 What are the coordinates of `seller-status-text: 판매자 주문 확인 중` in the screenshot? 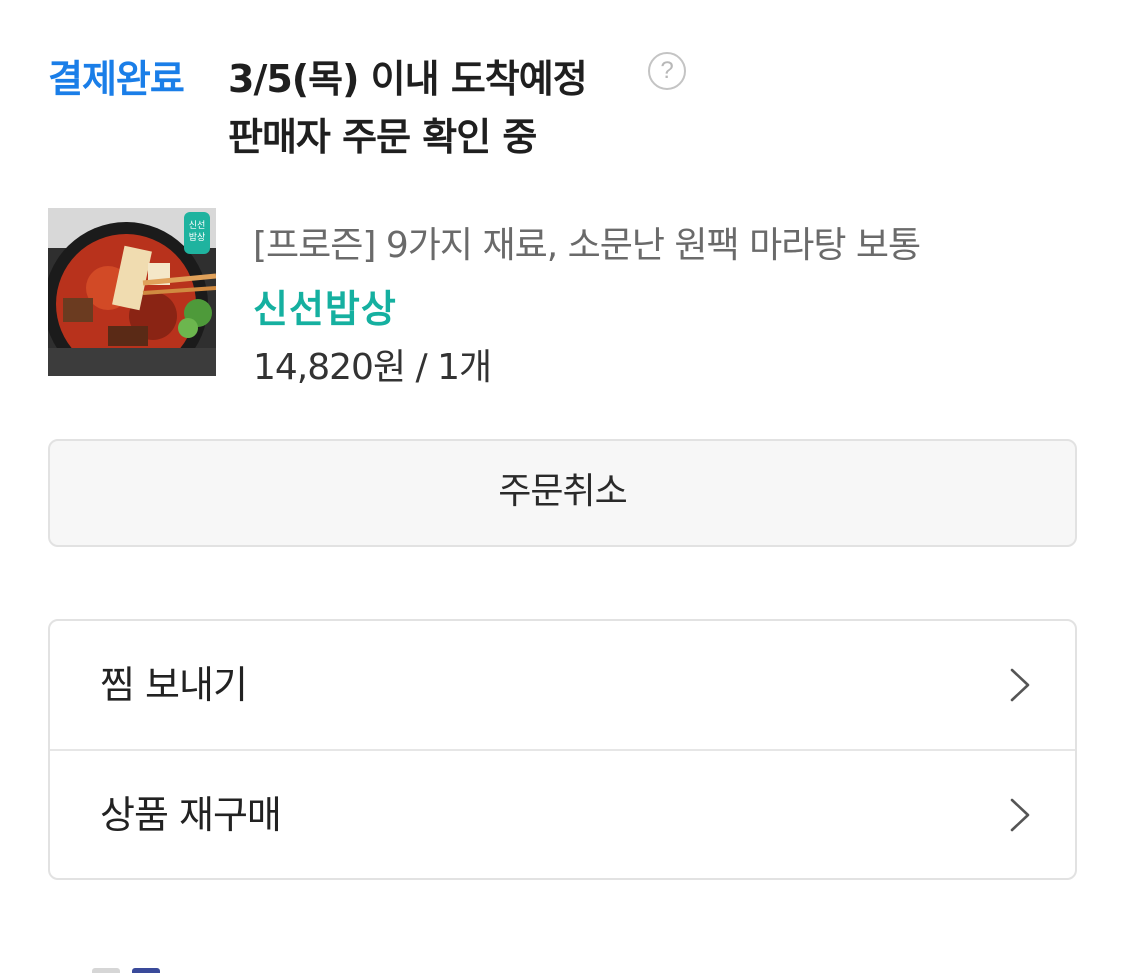 It's located at (382, 137).